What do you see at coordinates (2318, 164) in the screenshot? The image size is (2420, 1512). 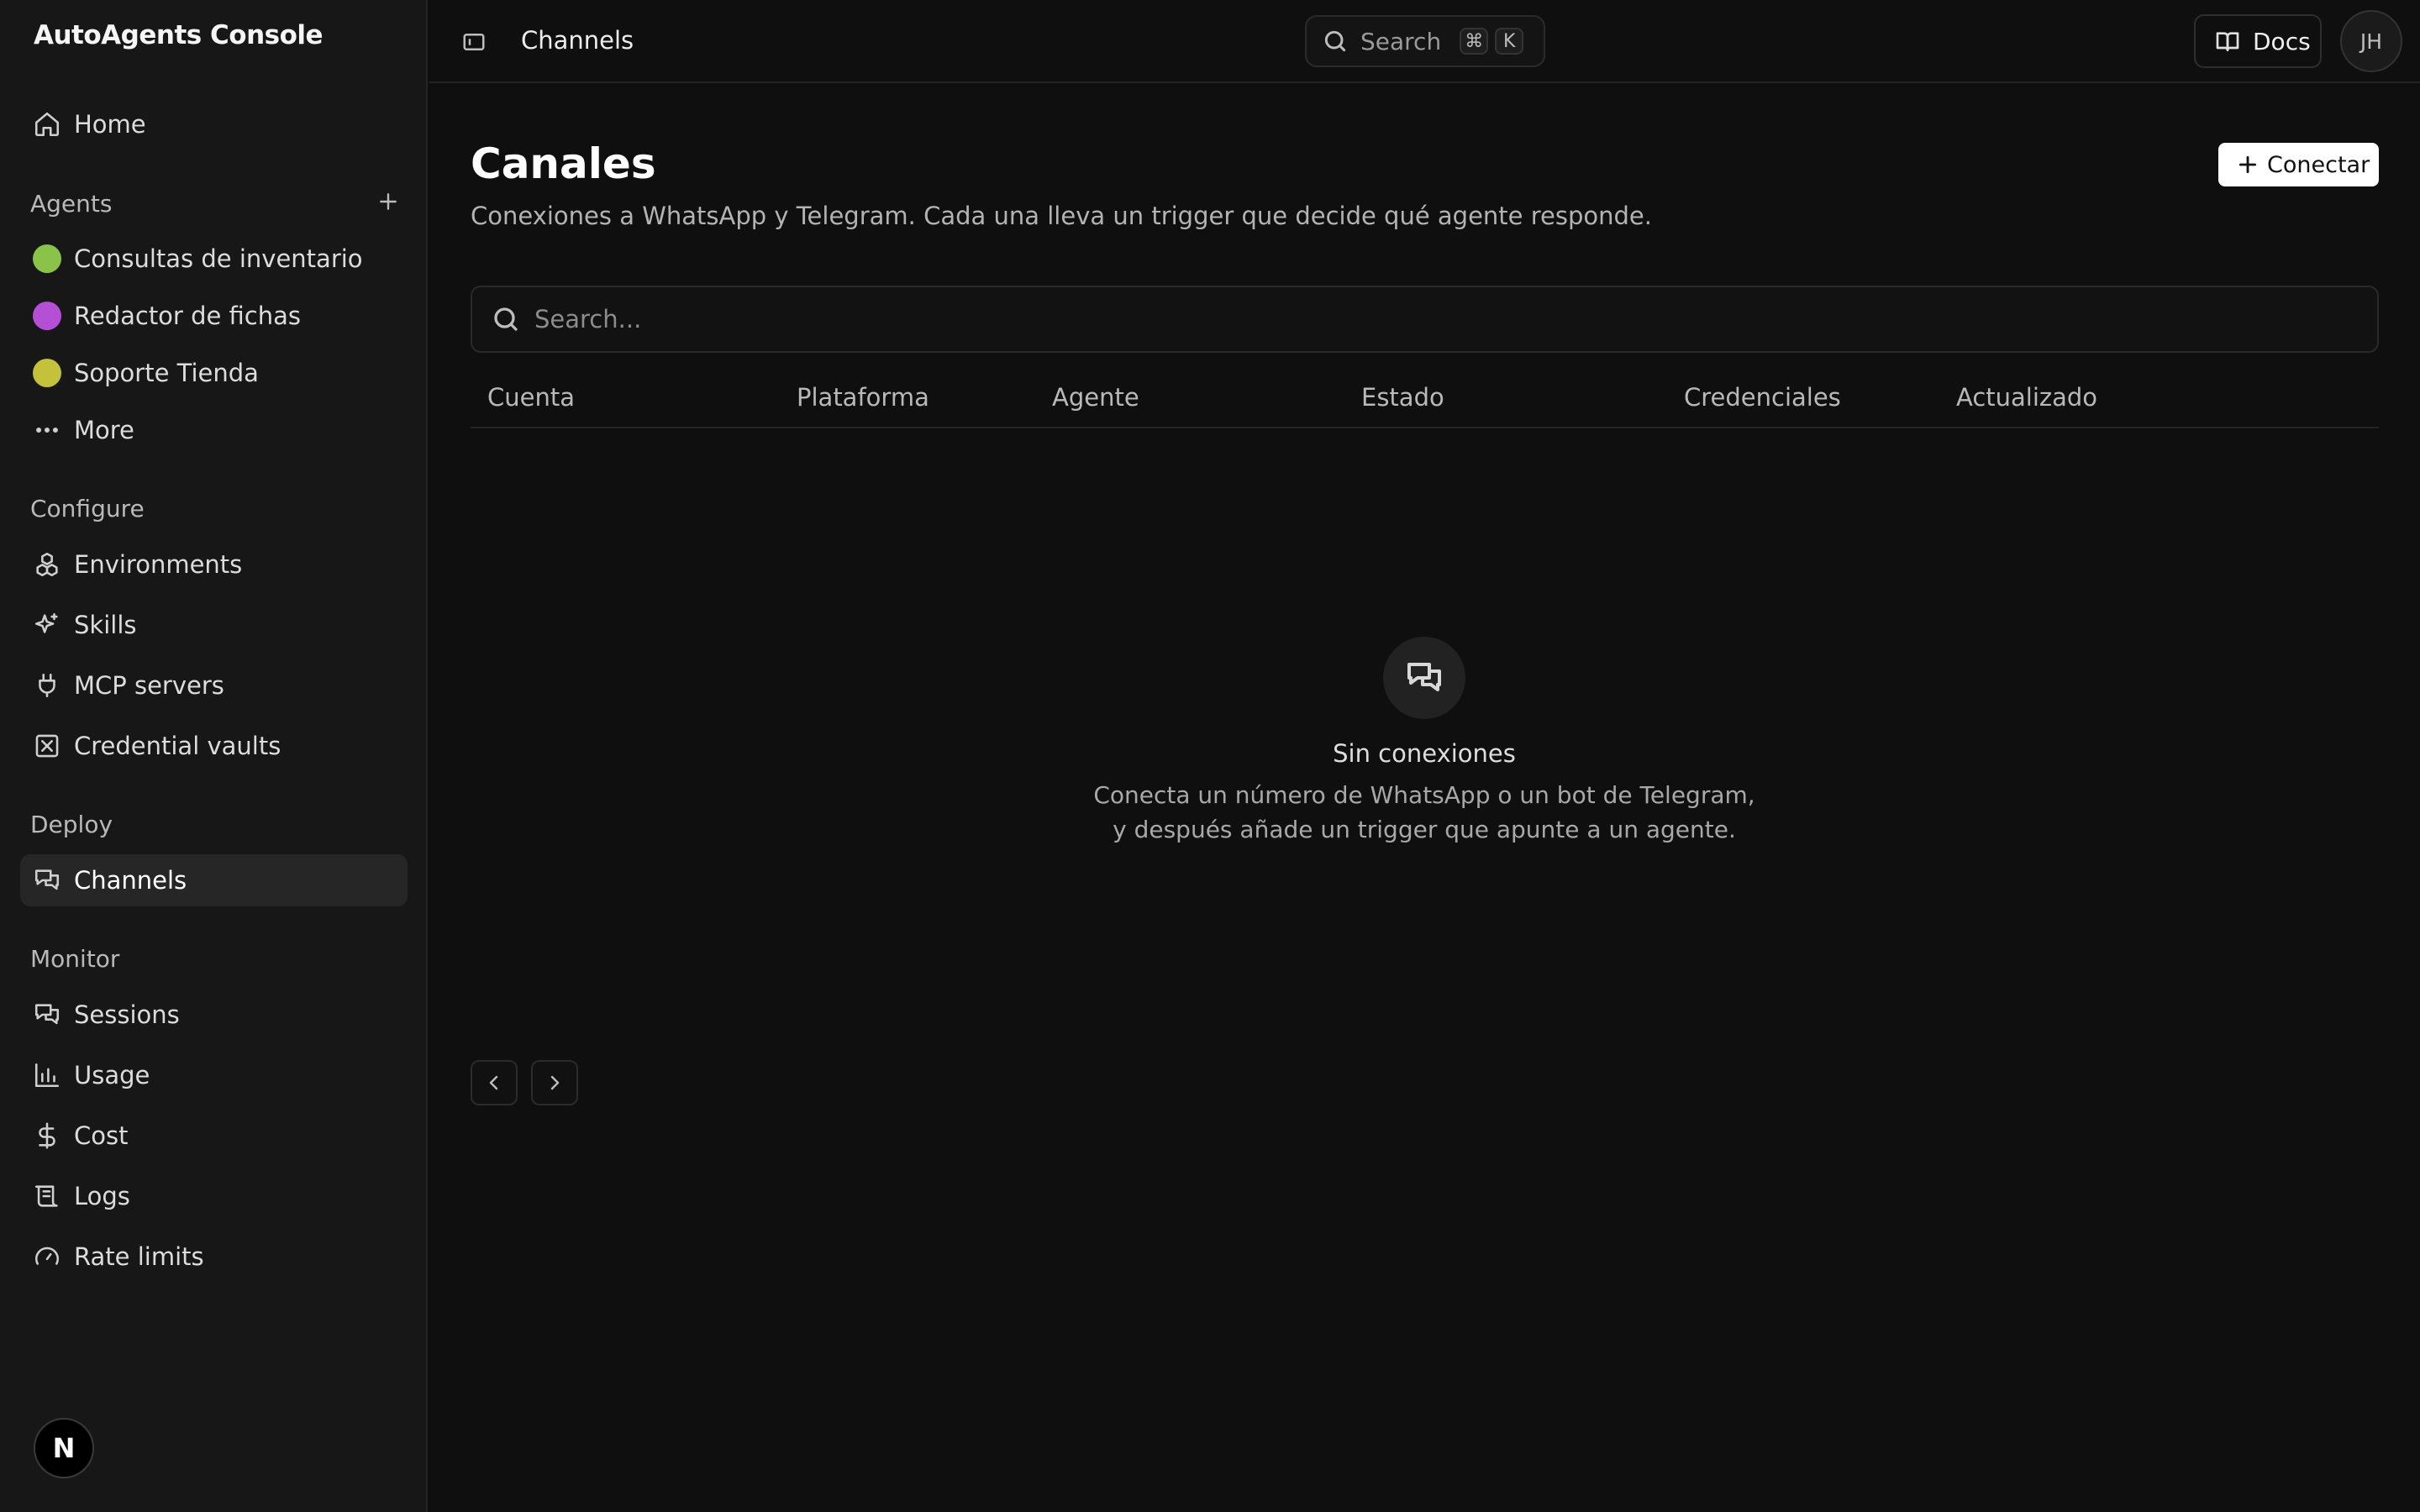 I see `connect-label: Conectar` at bounding box center [2318, 164].